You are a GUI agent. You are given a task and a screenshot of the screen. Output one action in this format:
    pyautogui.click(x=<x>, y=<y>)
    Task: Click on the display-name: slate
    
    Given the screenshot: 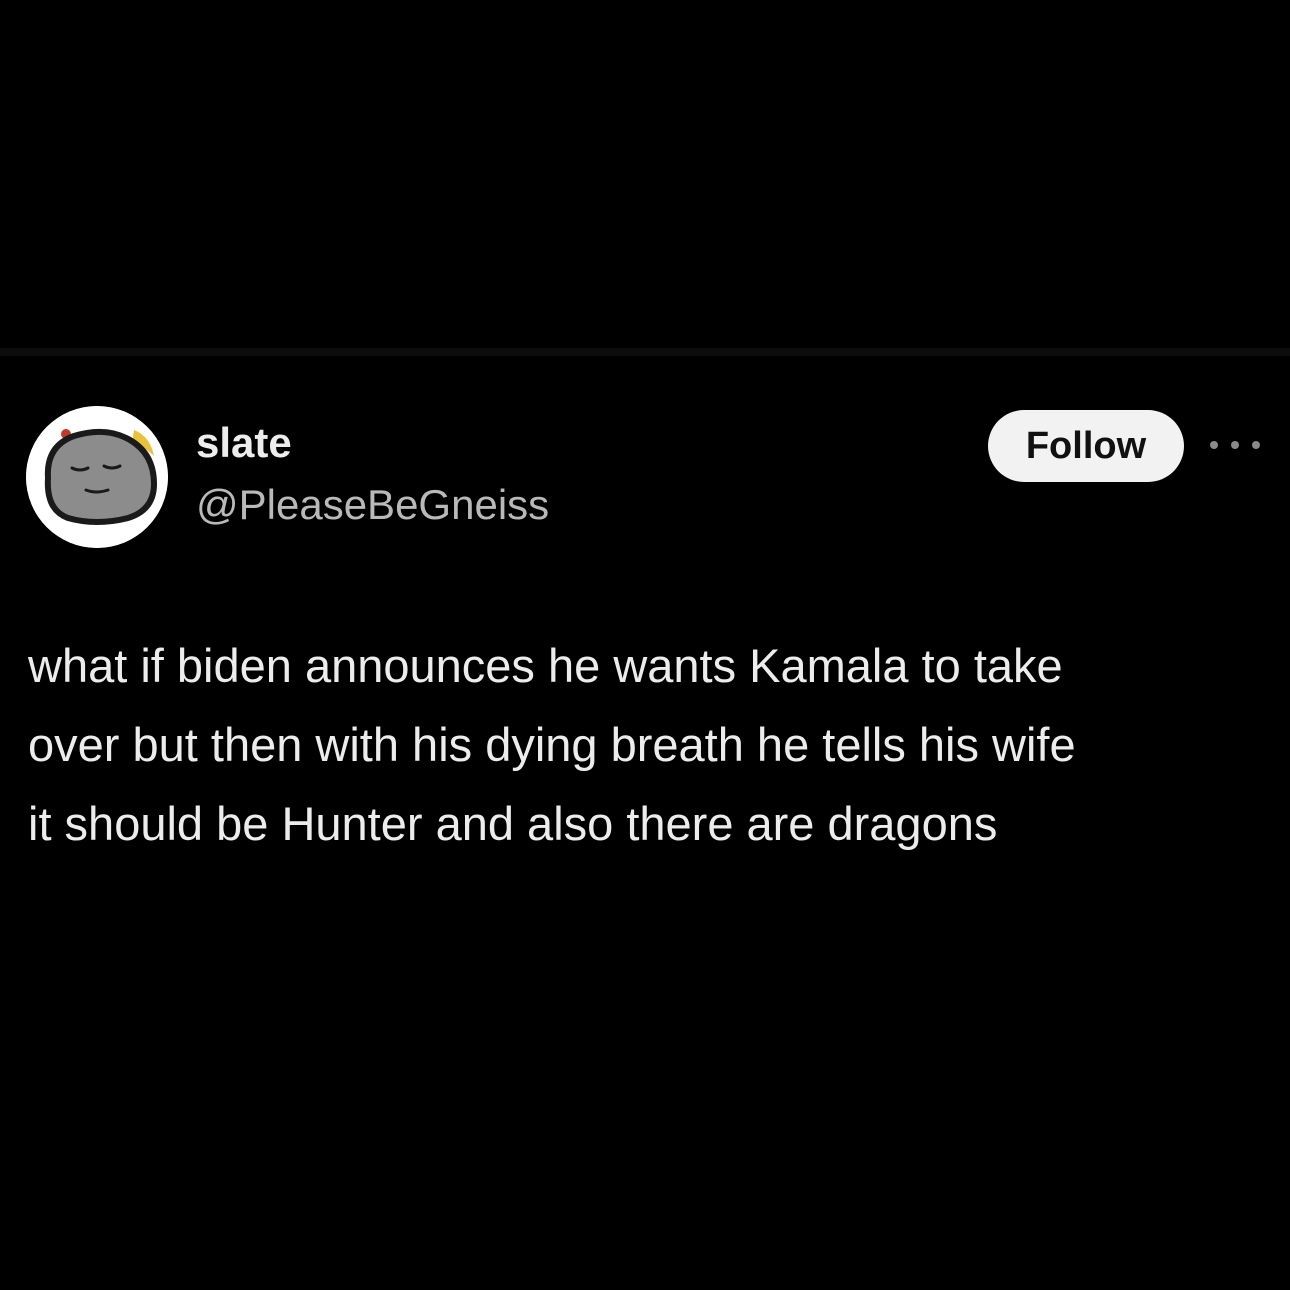 What is the action you would take?
    pyautogui.click(x=244, y=443)
    